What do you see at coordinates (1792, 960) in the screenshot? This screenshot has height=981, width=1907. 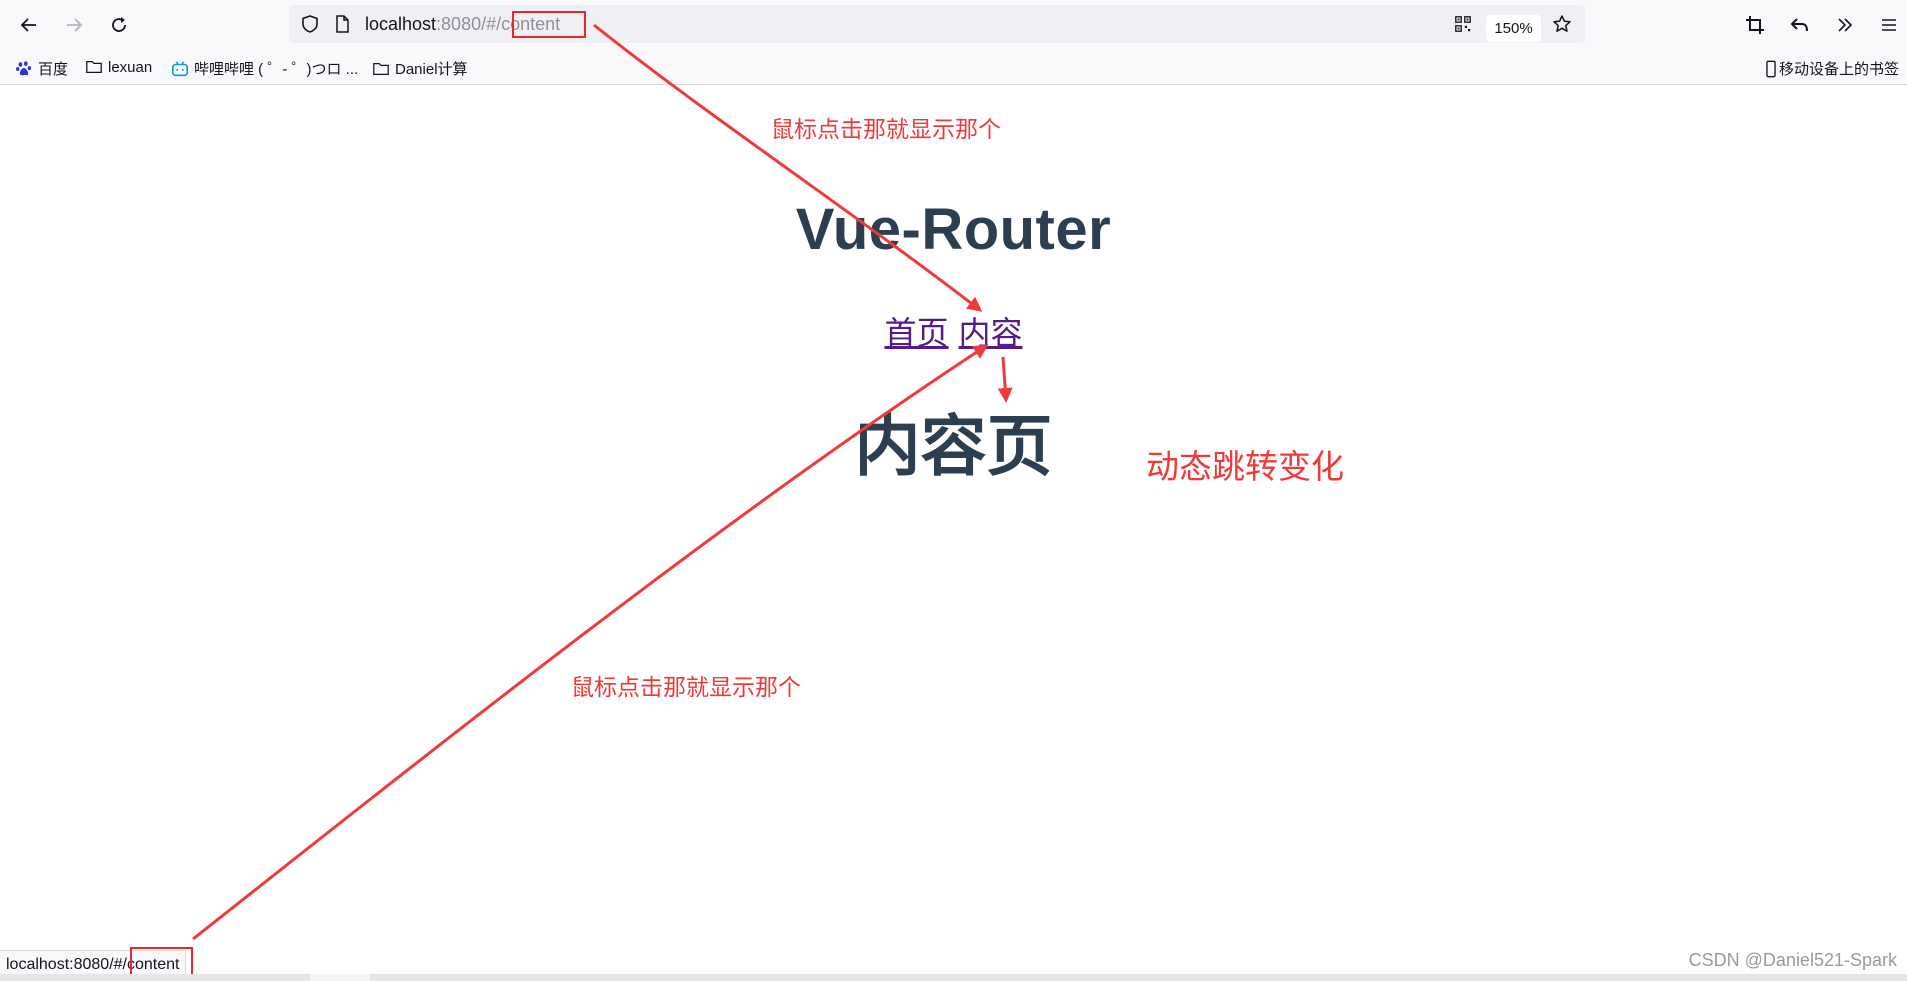 I see `watermark: CSDN @Daniel521-Spark` at bounding box center [1792, 960].